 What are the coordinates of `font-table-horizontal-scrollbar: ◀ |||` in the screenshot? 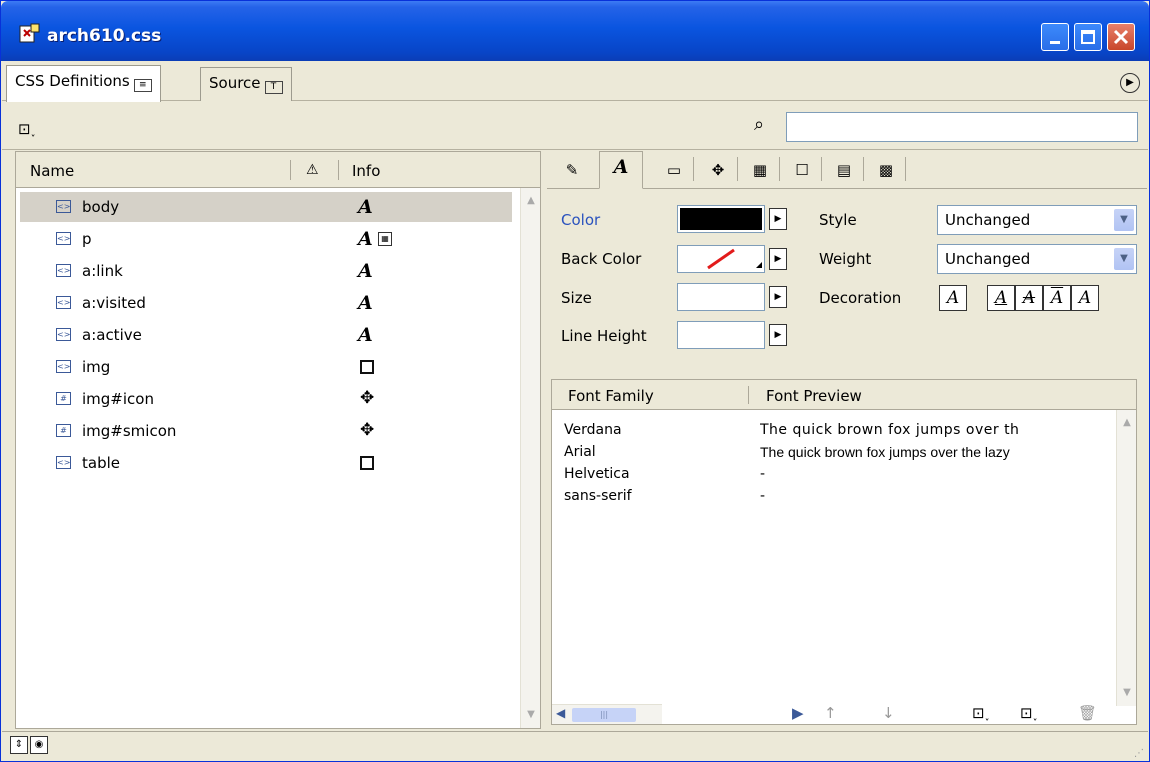 It's located at (607, 714).